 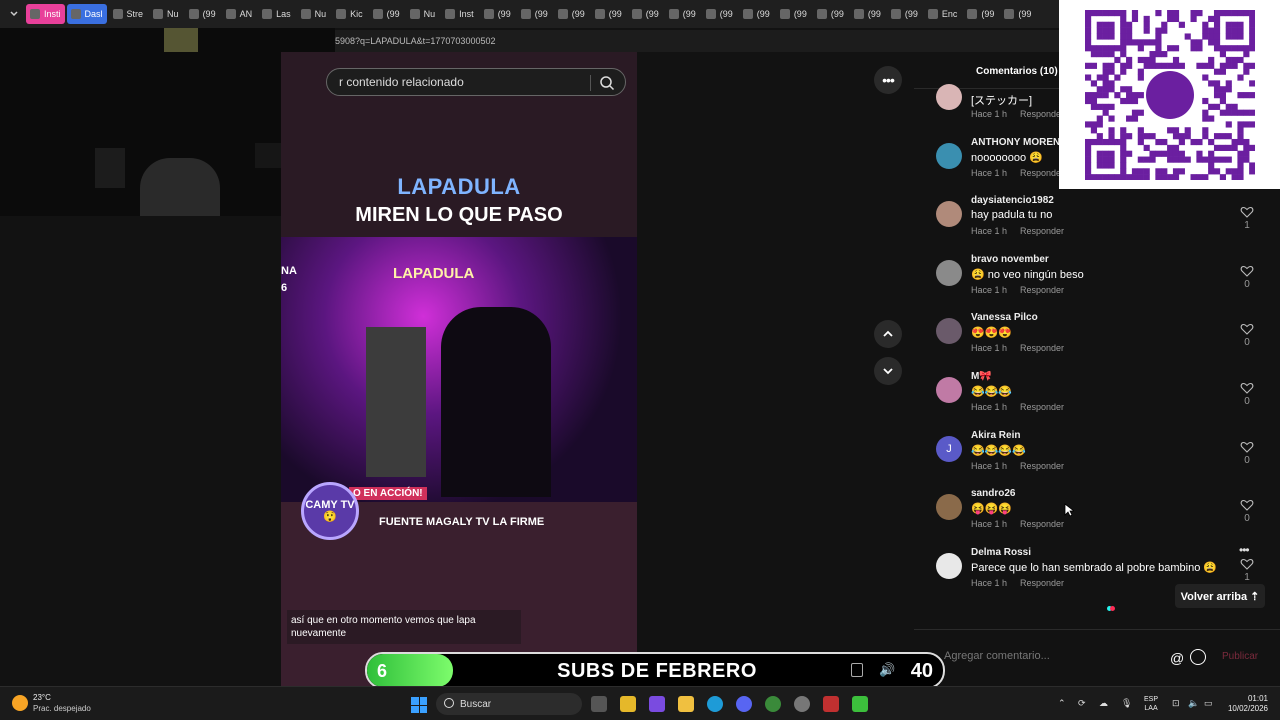 I want to click on browser-tab: Inst, so click(x=459, y=14).